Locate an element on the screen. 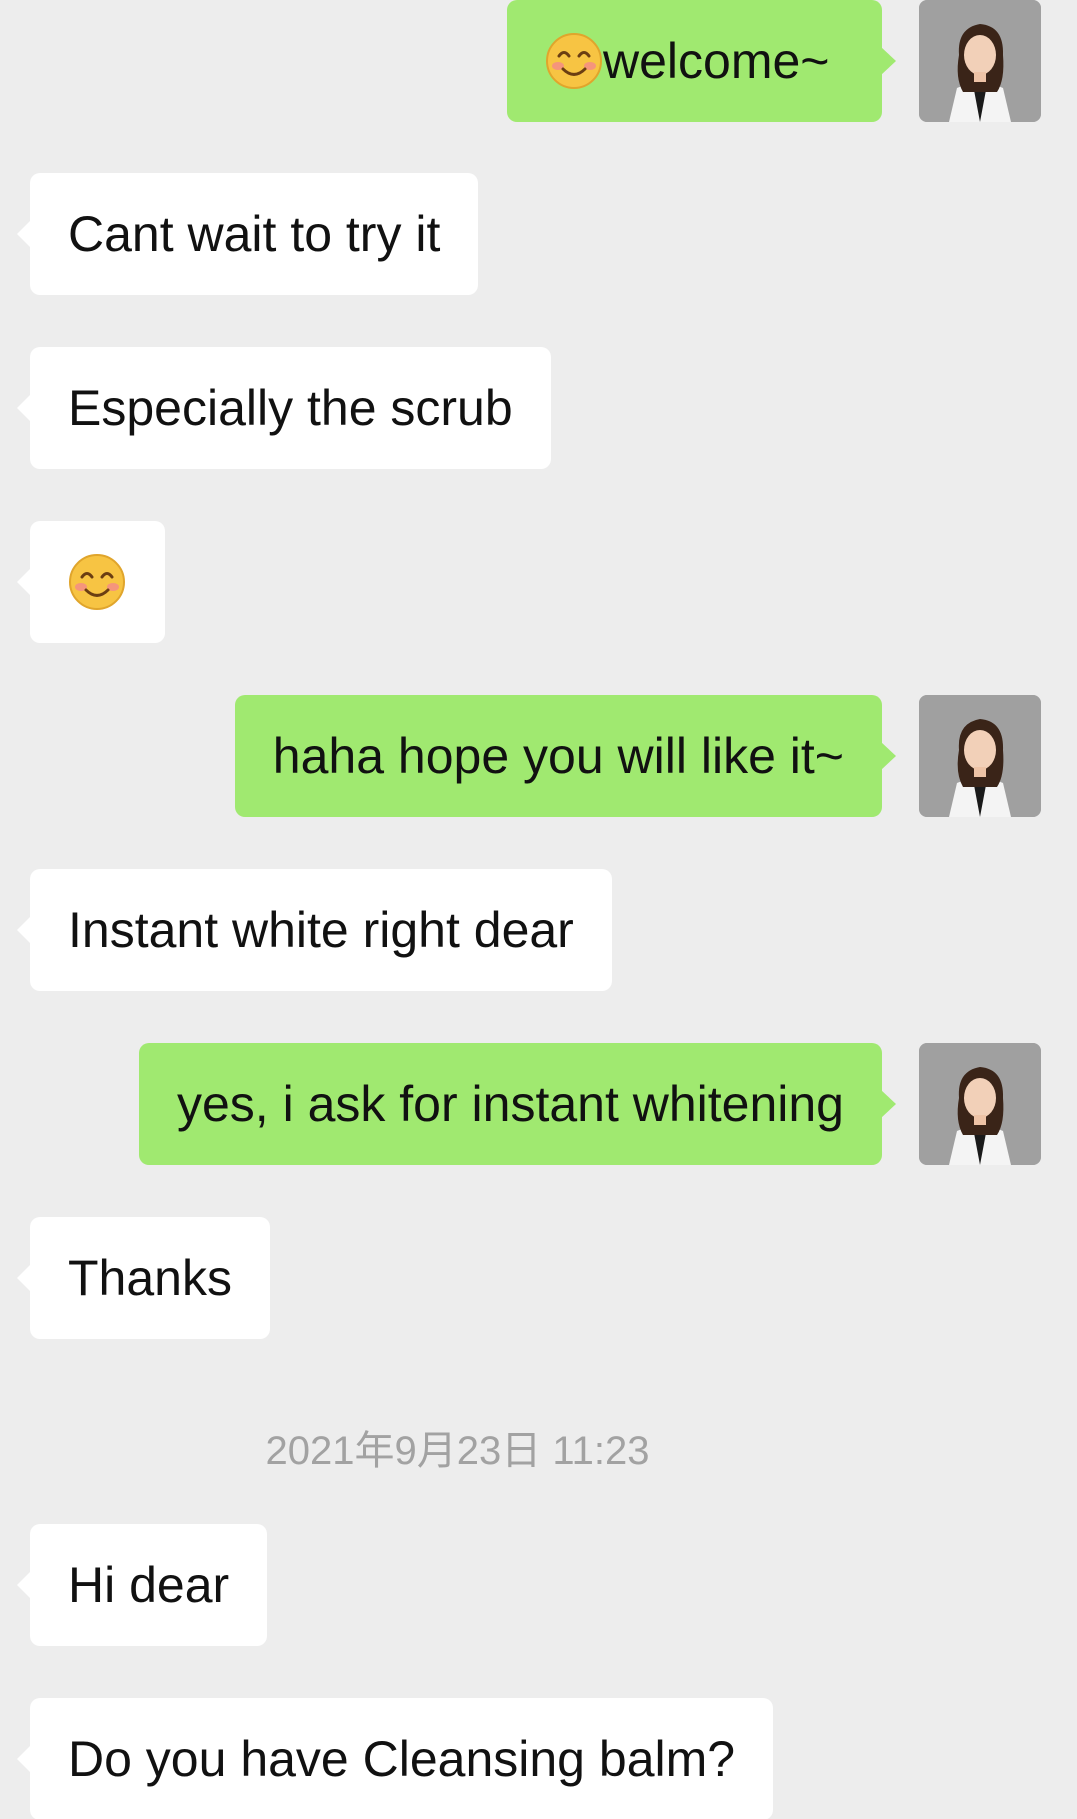  outgoing-message: welcome~ is located at coordinates (701, 61).